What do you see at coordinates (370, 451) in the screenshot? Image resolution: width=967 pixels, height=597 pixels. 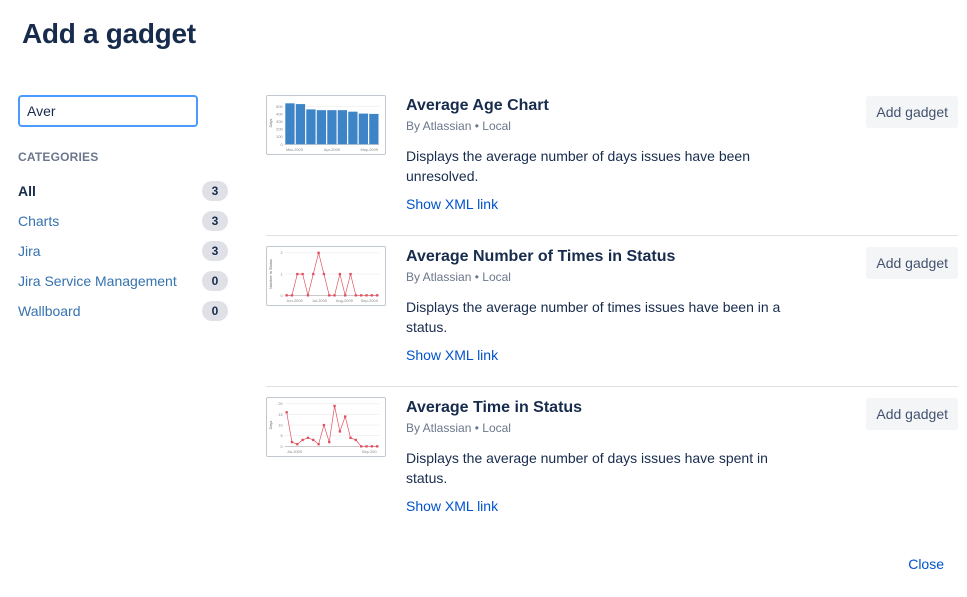 I see `x-tick-label: Sep-200` at bounding box center [370, 451].